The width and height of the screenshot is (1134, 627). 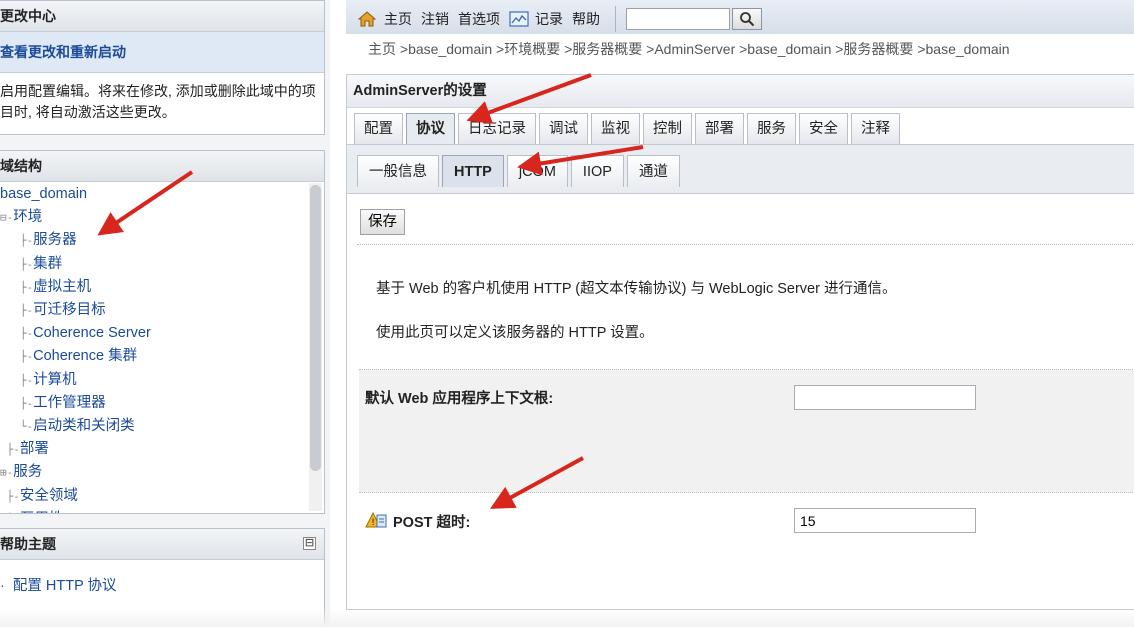 What do you see at coordinates (27, 472) in the screenshot?
I see `tree-node-label: 服务` at bounding box center [27, 472].